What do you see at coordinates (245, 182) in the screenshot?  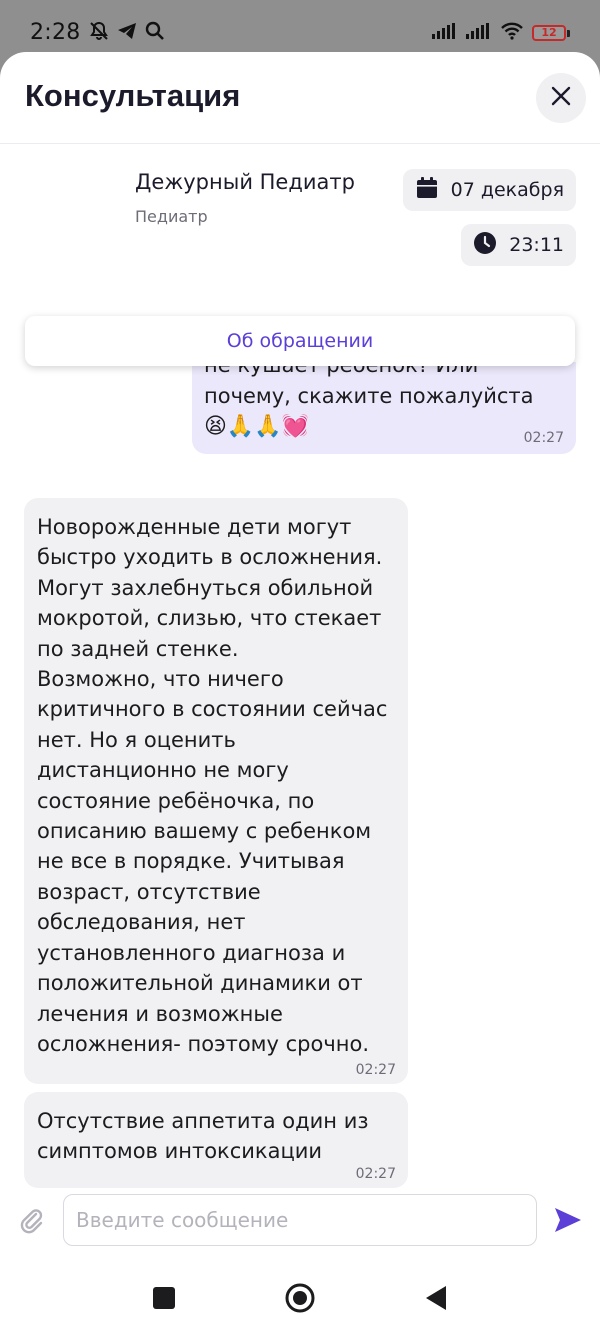 I see `doctor-name: Дежурный Педиатр` at bounding box center [245, 182].